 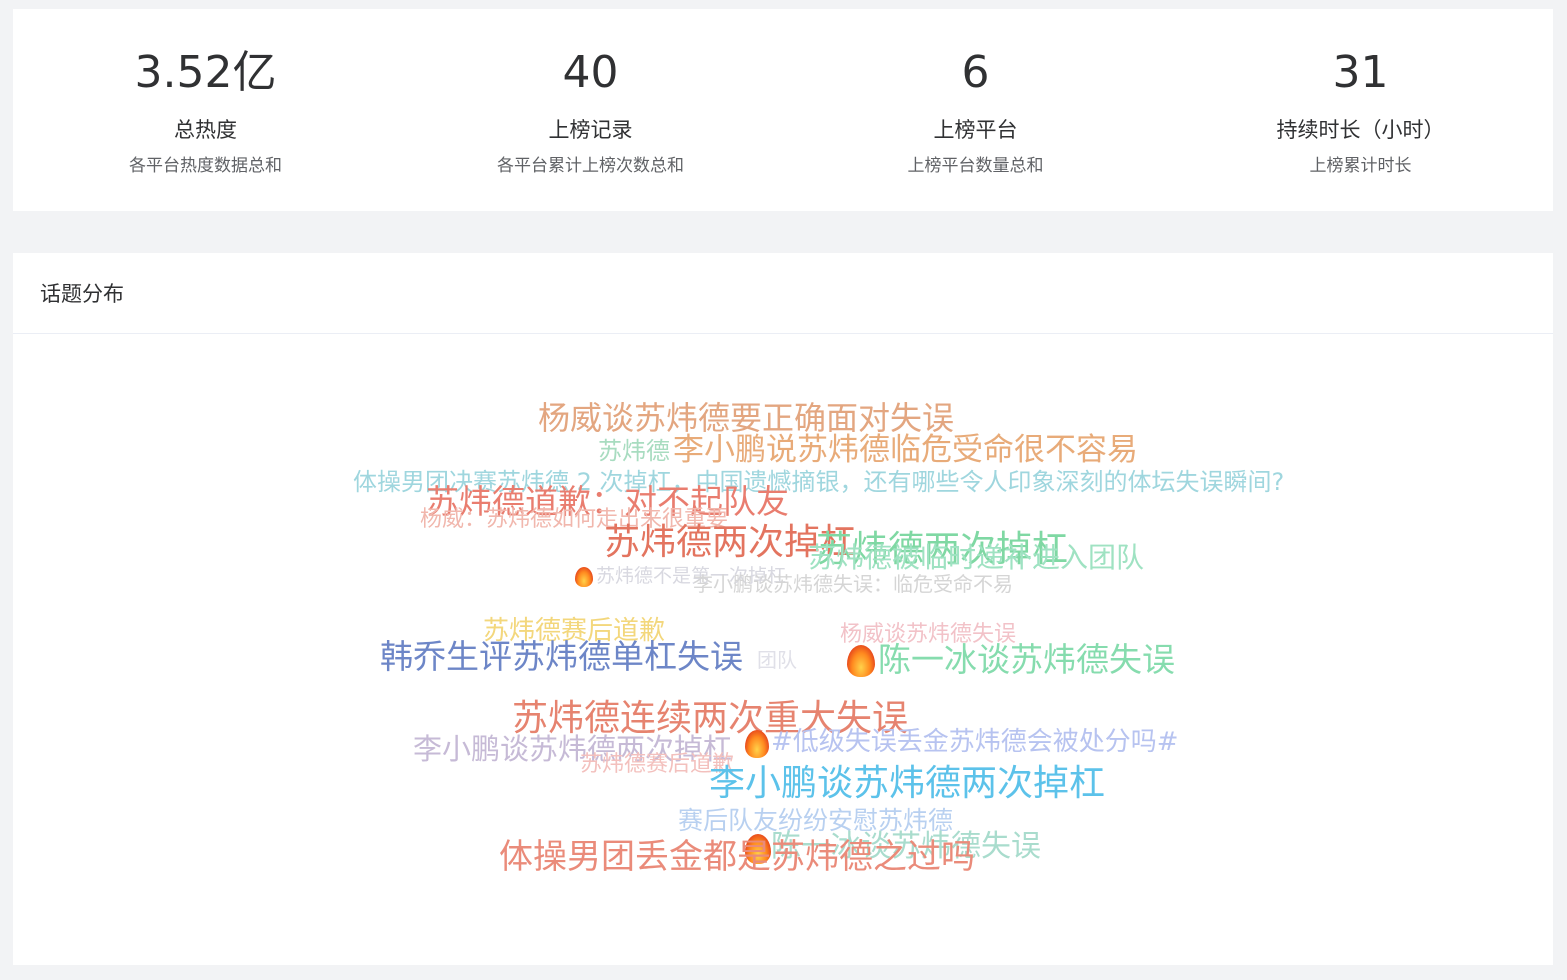 What do you see at coordinates (590, 72) in the screenshot?
I see `stat-value: 40` at bounding box center [590, 72].